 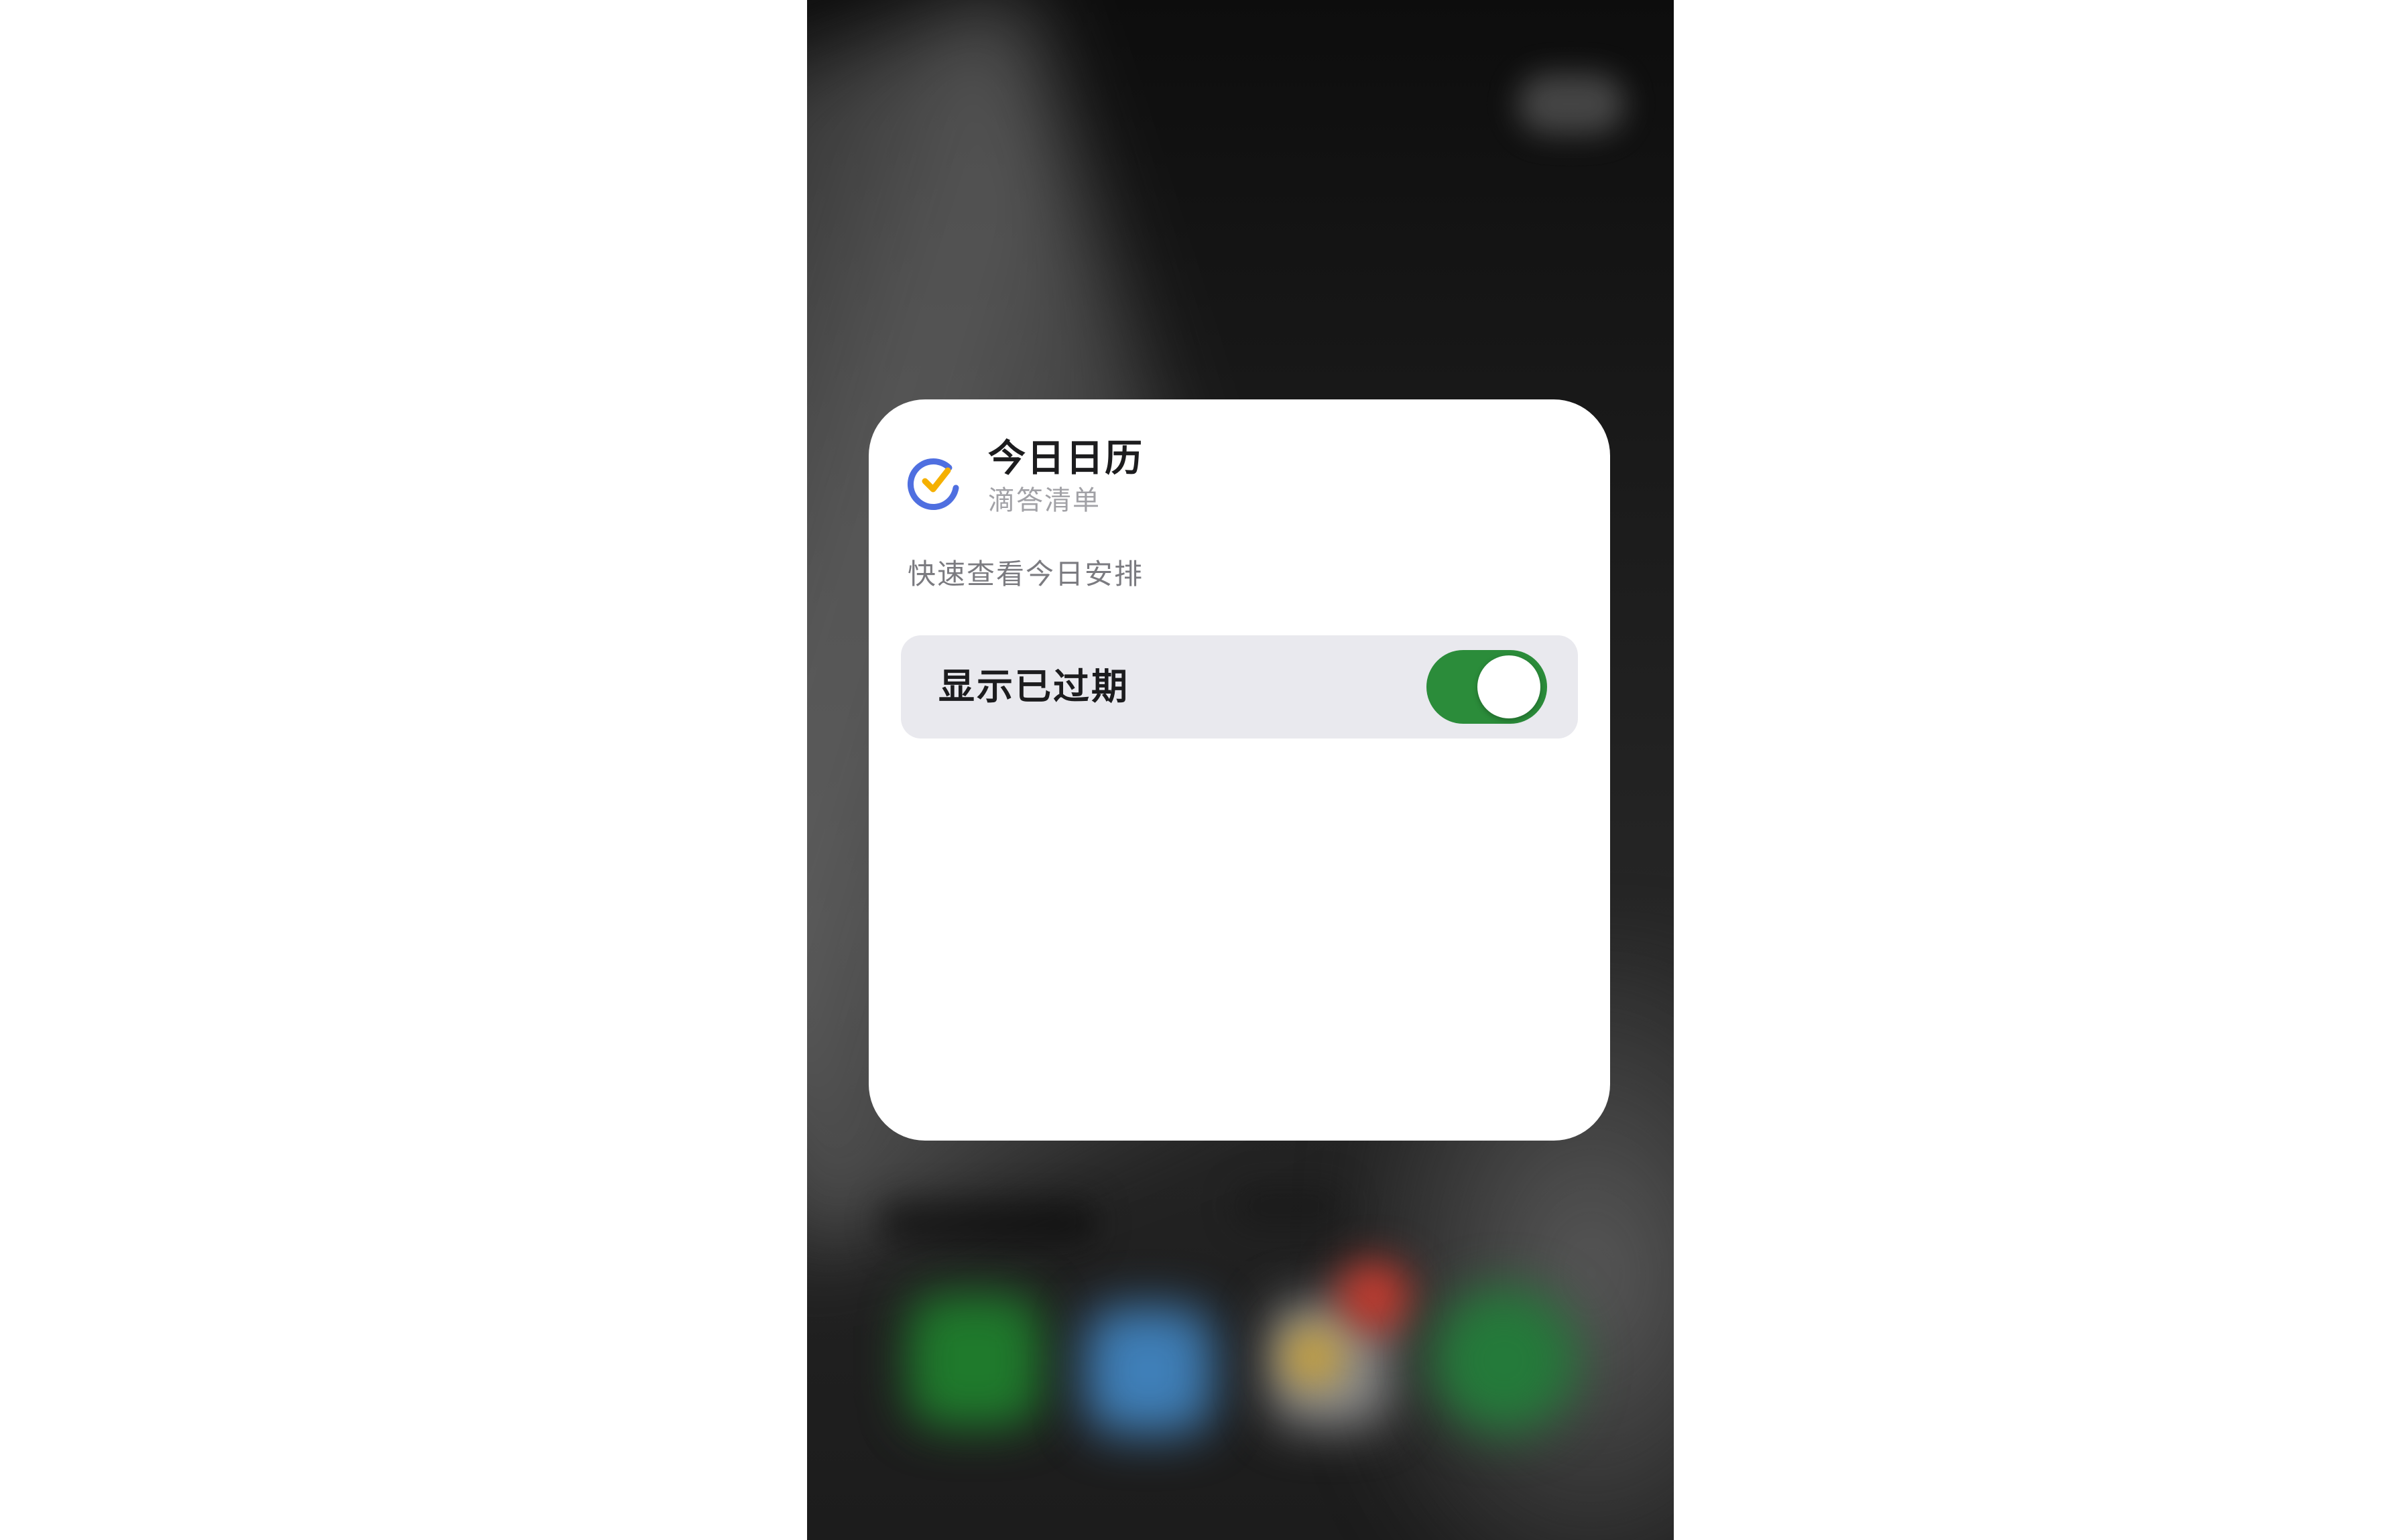 I want to click on widget-app-name: 滴答清单, so click(x=1044, y=501).